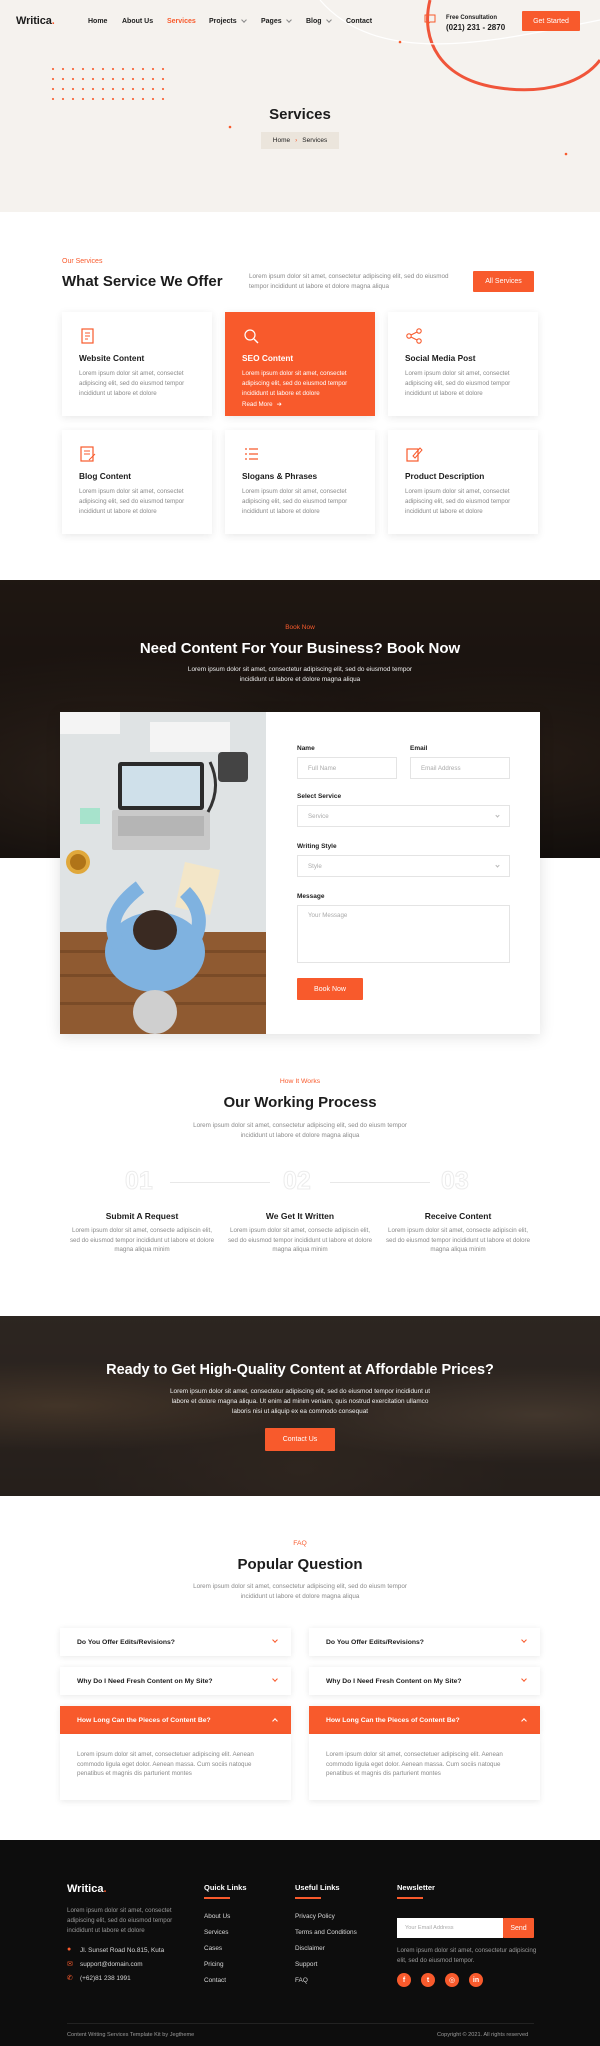 The height and width of the screenshot is (2046, 600). What do you see at coordinates (317, 846) in the screenshot?
I see `style-label: Writing Style` at bounding box center [317, 846].